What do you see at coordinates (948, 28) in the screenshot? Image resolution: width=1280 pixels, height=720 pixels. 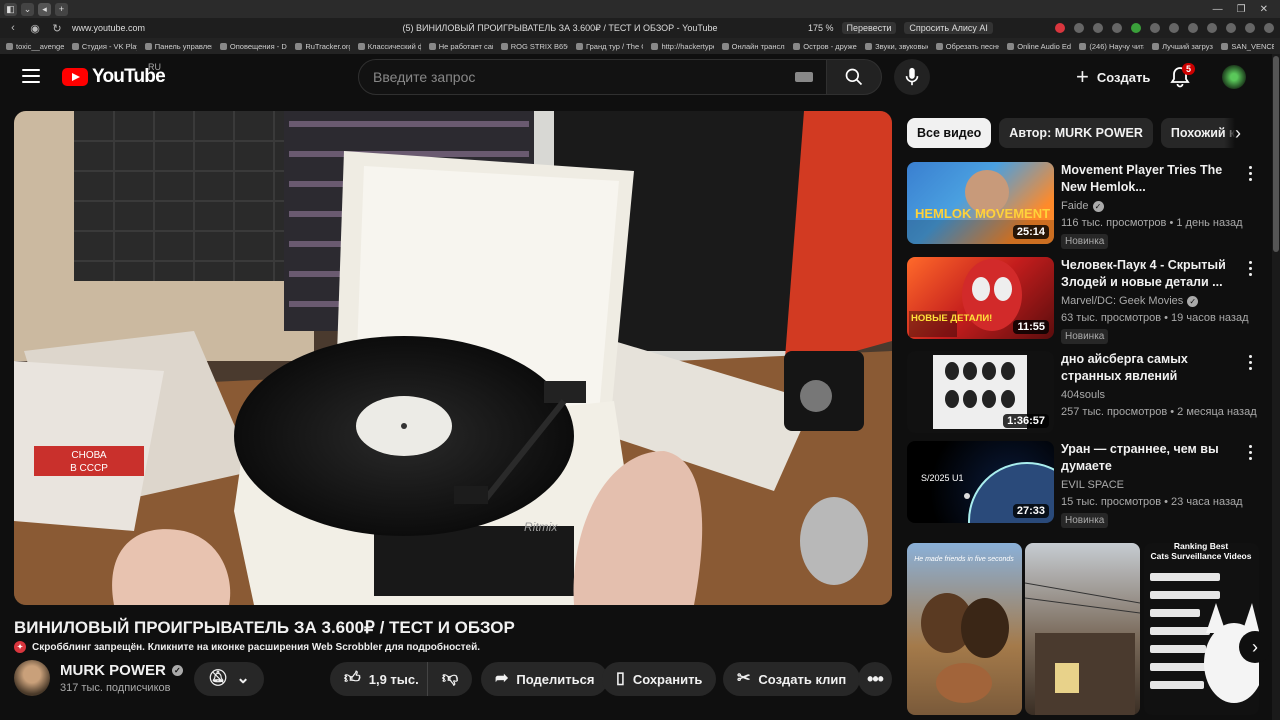 I see `alice-button: Спросить Алису AI` at bounding box center [948, 28].